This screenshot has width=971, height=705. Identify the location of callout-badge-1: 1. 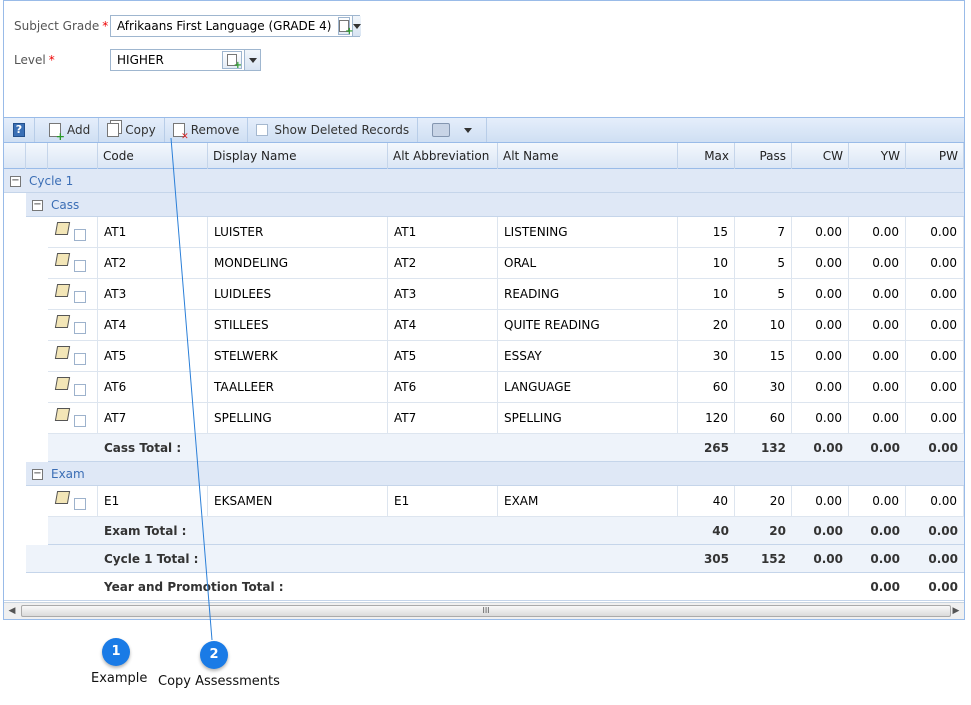
(116, 652).